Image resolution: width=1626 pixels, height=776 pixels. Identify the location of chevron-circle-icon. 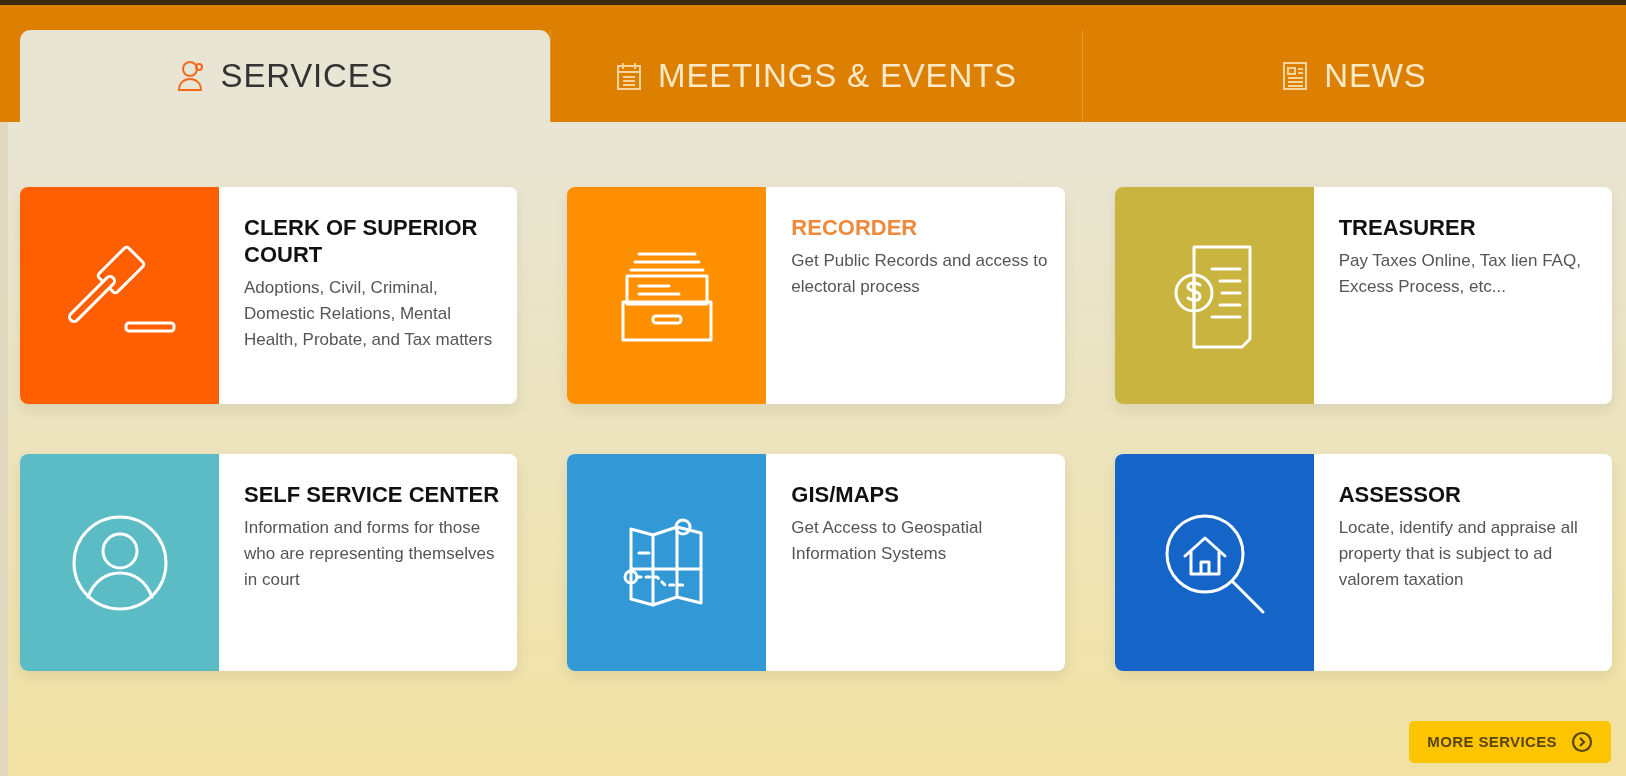
(1582, 742).